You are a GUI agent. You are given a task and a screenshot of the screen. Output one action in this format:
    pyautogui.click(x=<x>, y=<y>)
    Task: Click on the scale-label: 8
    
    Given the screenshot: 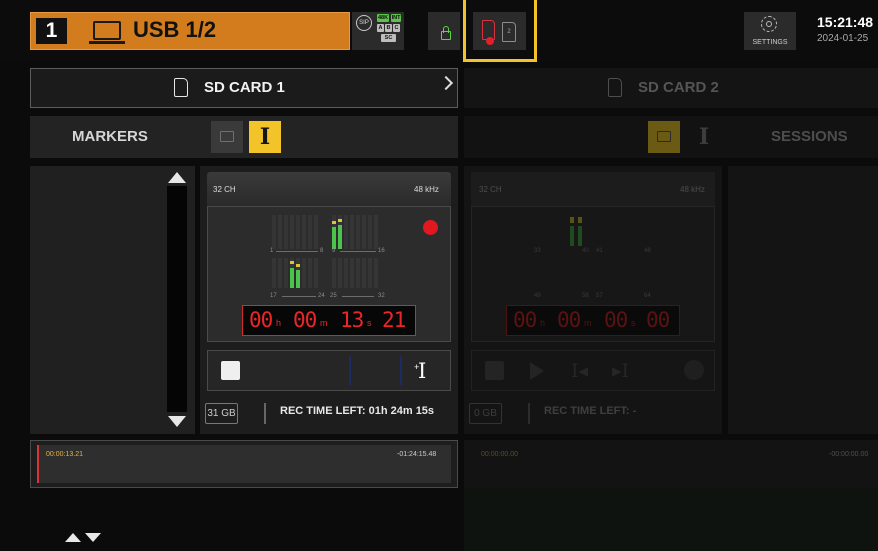 What is the action you would take?
    pyautogui.click(x=322, y=251)
    